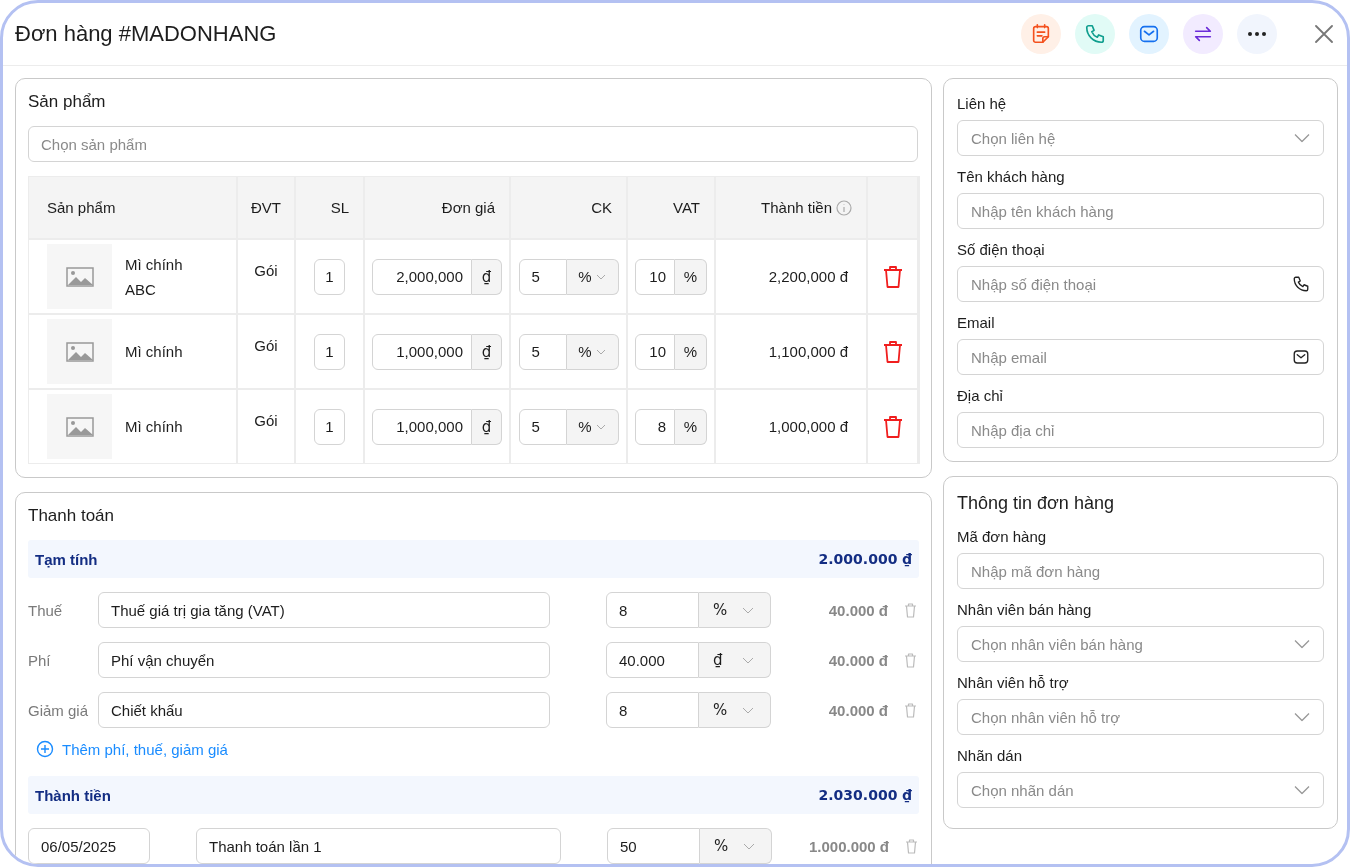 This screenshot has width=1350, height=867. I want to click on field-label: Số điện thoại, so click(1001, 249).